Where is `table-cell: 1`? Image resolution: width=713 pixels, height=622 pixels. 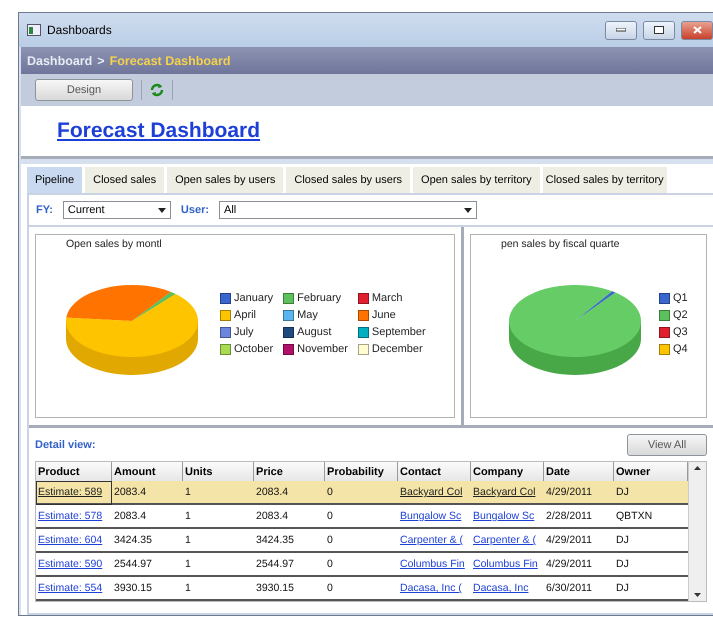 table-cell: 1 is located at coordinates (218, 493).